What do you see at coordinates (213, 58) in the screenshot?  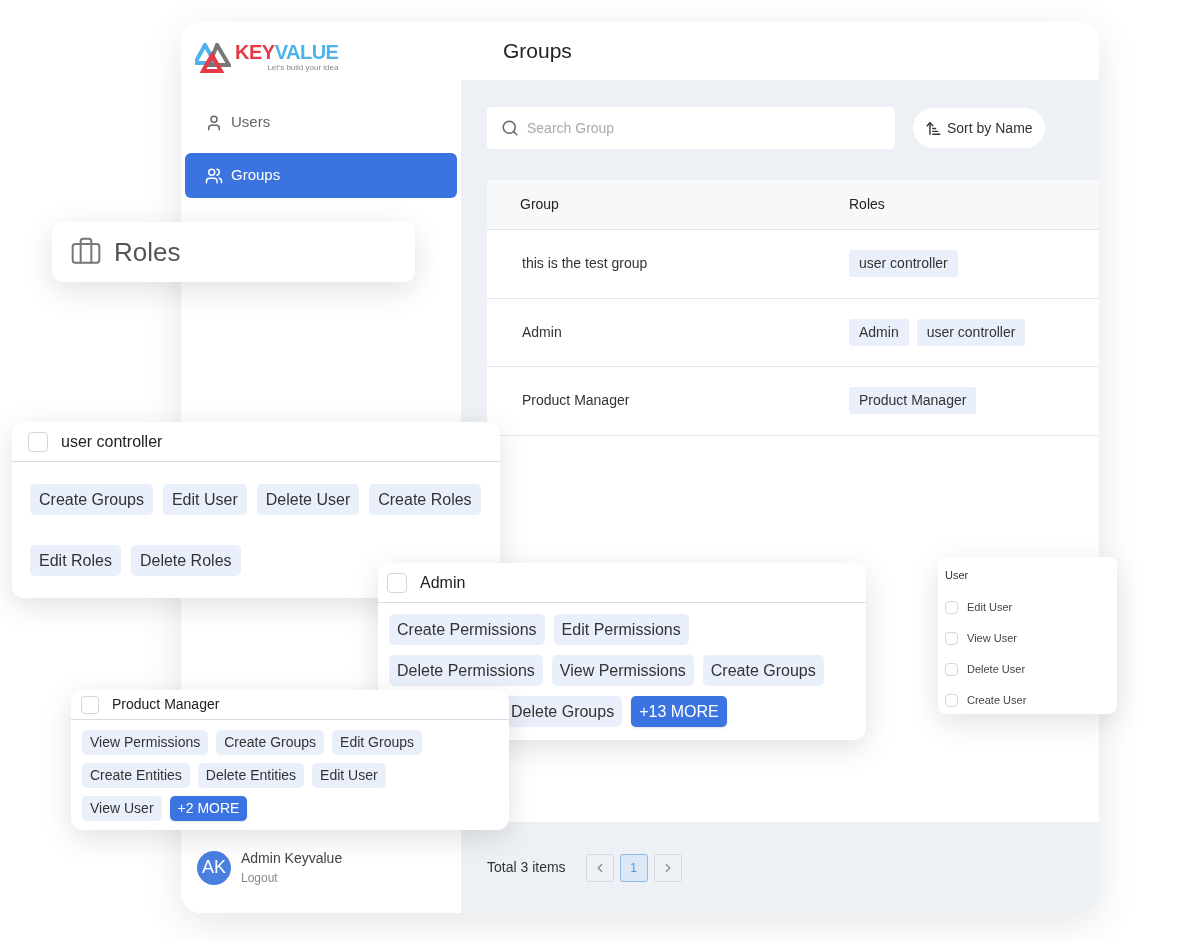 I see `logo-icon` at bounding box center [213, 58].